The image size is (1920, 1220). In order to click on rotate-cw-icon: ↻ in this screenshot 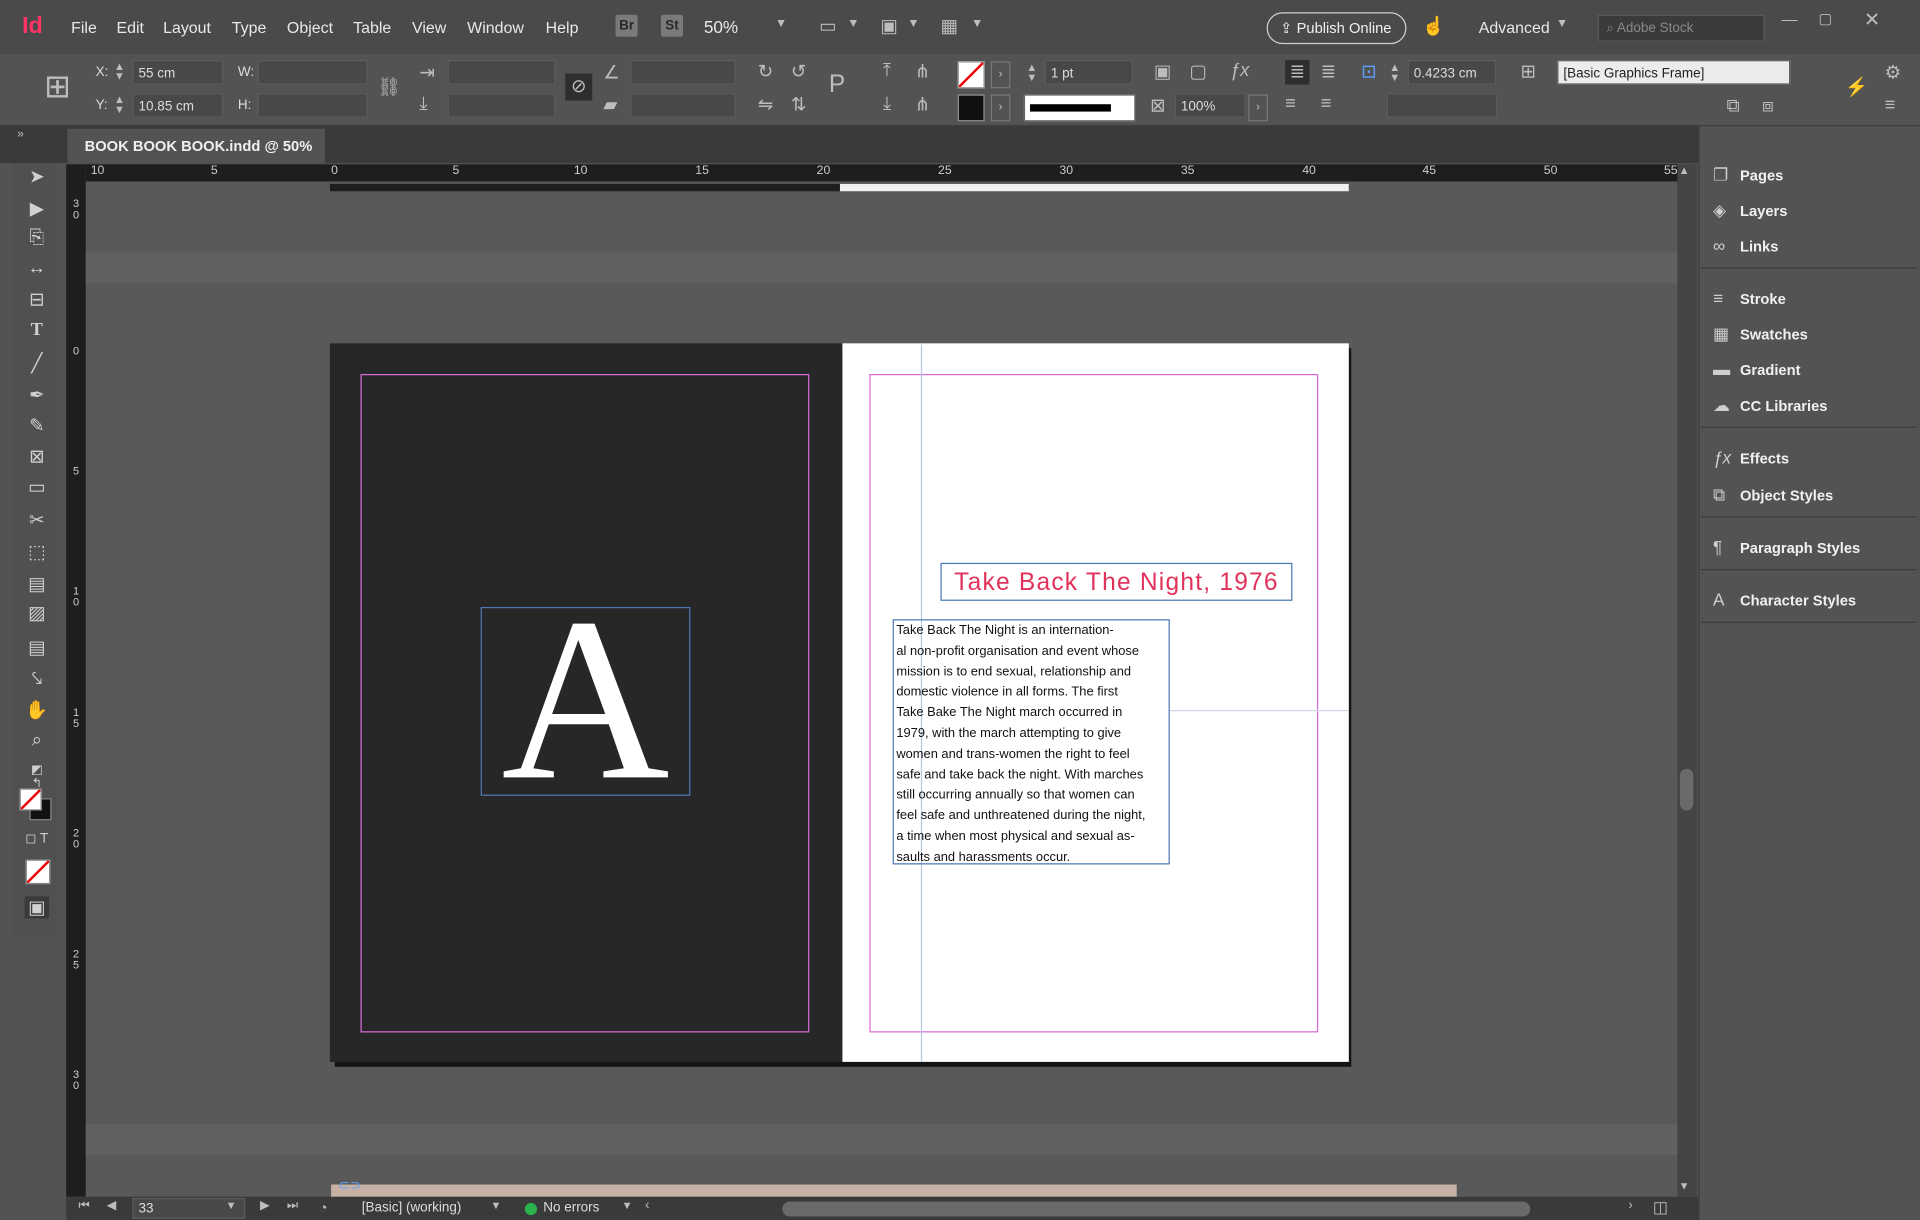, I will do `click(765, 71)`.